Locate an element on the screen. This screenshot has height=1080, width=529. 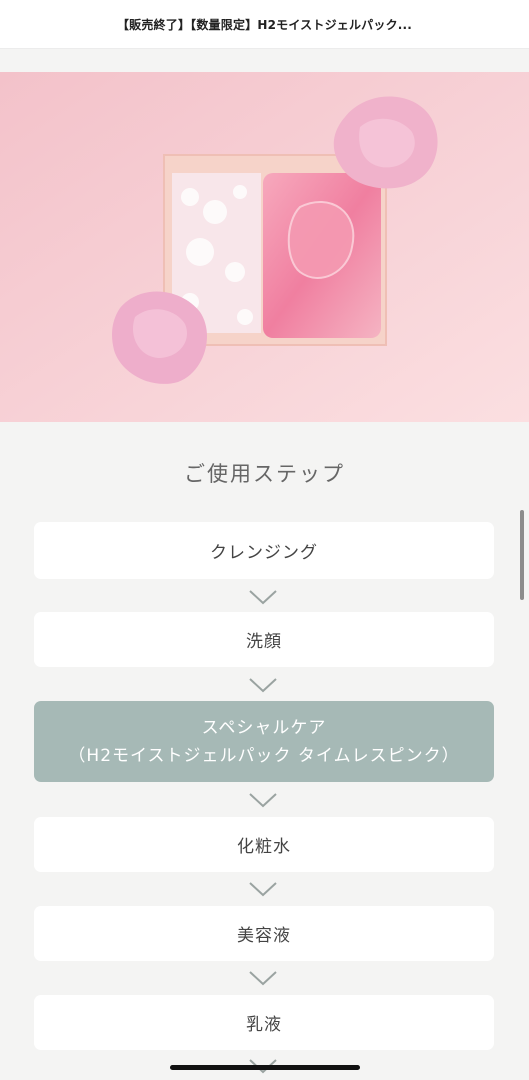
step-toner: 化粧水 is located at coordinates (264, 844).